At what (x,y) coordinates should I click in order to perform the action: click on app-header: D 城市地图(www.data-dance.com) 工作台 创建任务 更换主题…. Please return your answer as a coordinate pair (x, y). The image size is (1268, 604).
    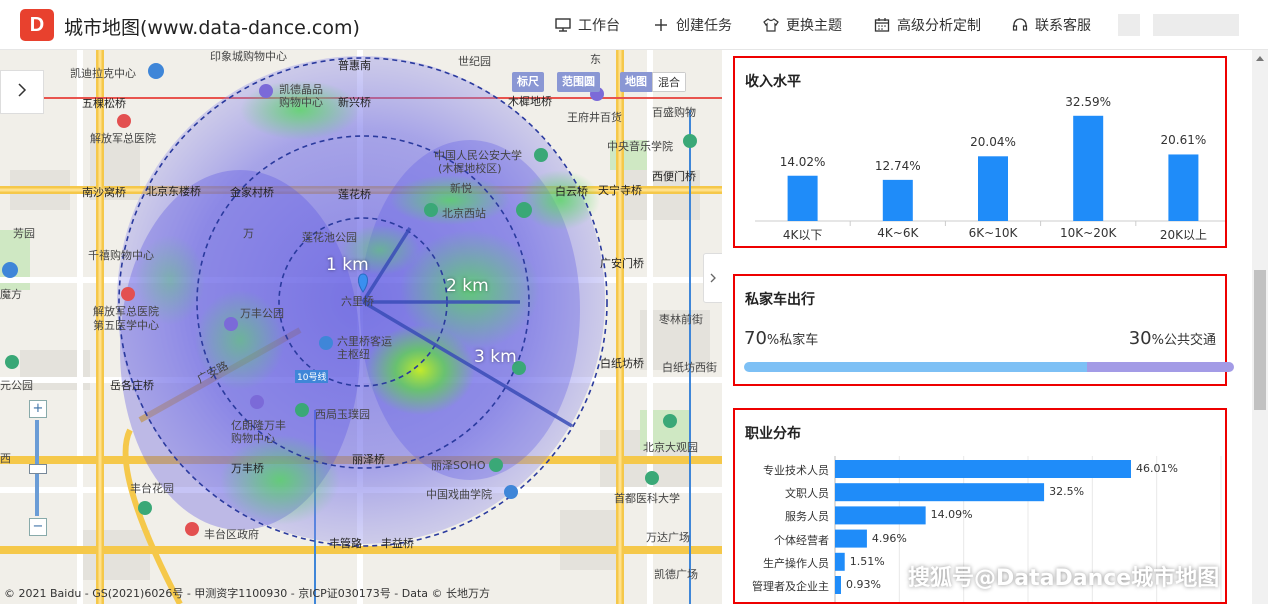
    Looking at the image, I should click on (634, 25).